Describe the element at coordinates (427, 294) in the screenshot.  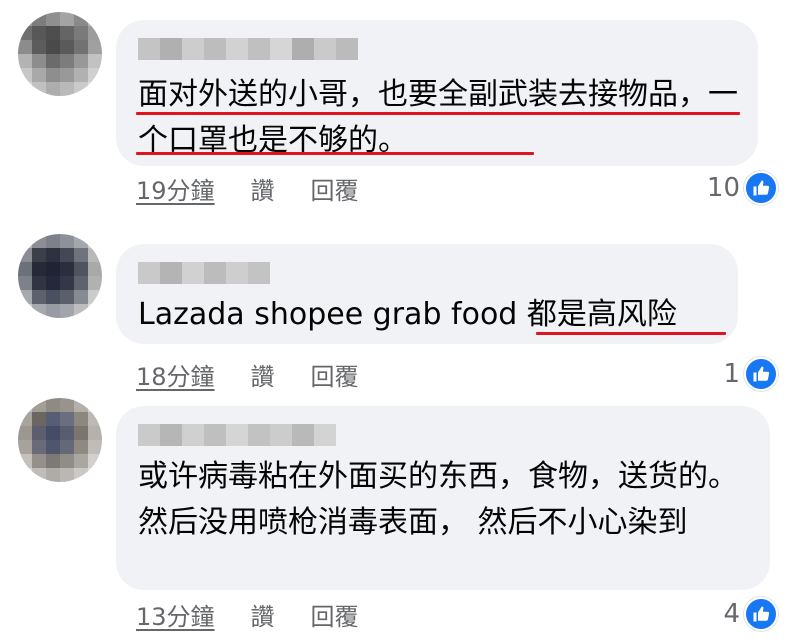
I see `comment-bubble: Lazada shopee grab food 都是高风险` at that location.